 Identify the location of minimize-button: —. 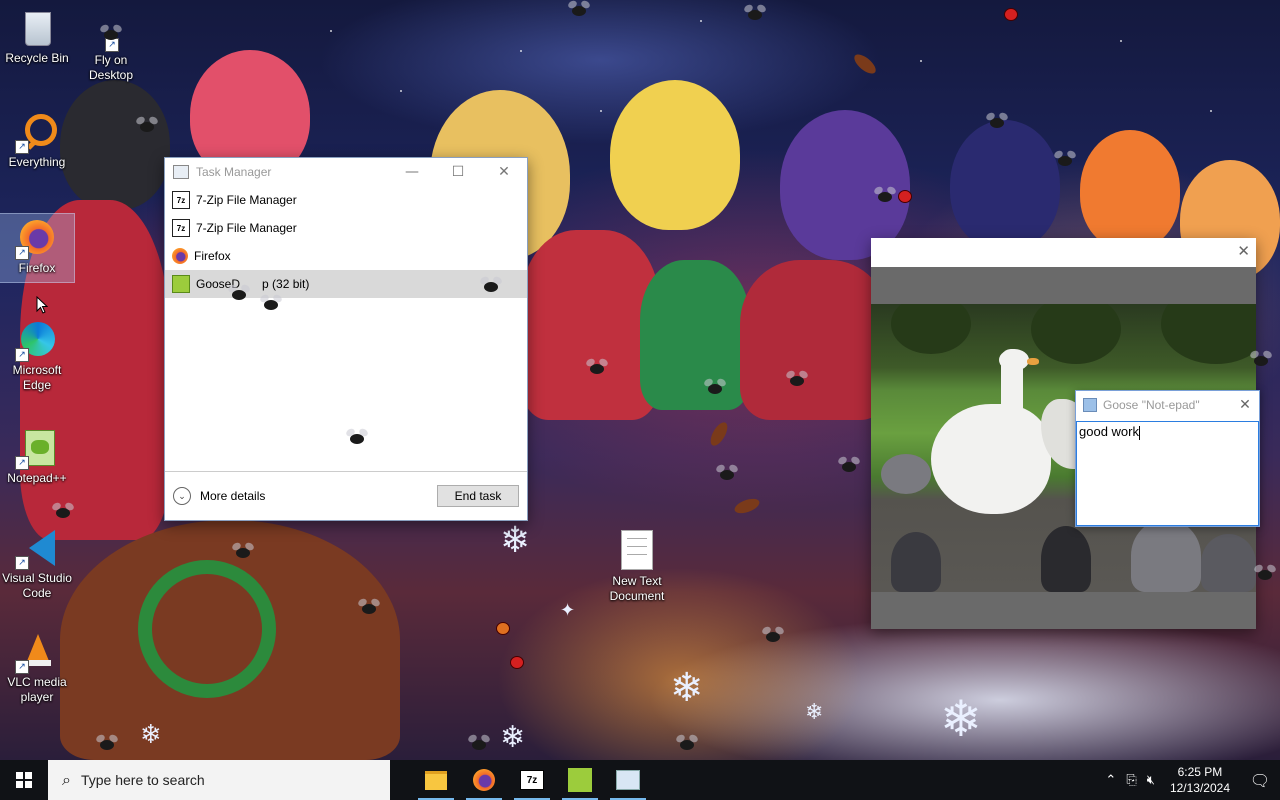
(412, 172).